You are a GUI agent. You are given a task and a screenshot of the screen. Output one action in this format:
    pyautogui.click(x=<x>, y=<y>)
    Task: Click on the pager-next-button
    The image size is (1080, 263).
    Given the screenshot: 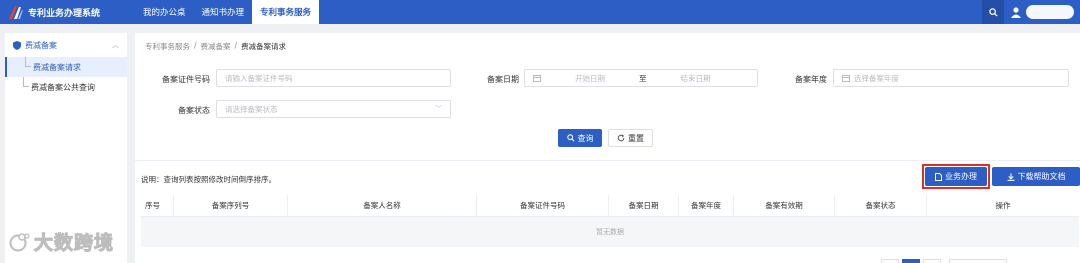 What is the action you would take?
    pyautogui.click(x=932, y=261)
    